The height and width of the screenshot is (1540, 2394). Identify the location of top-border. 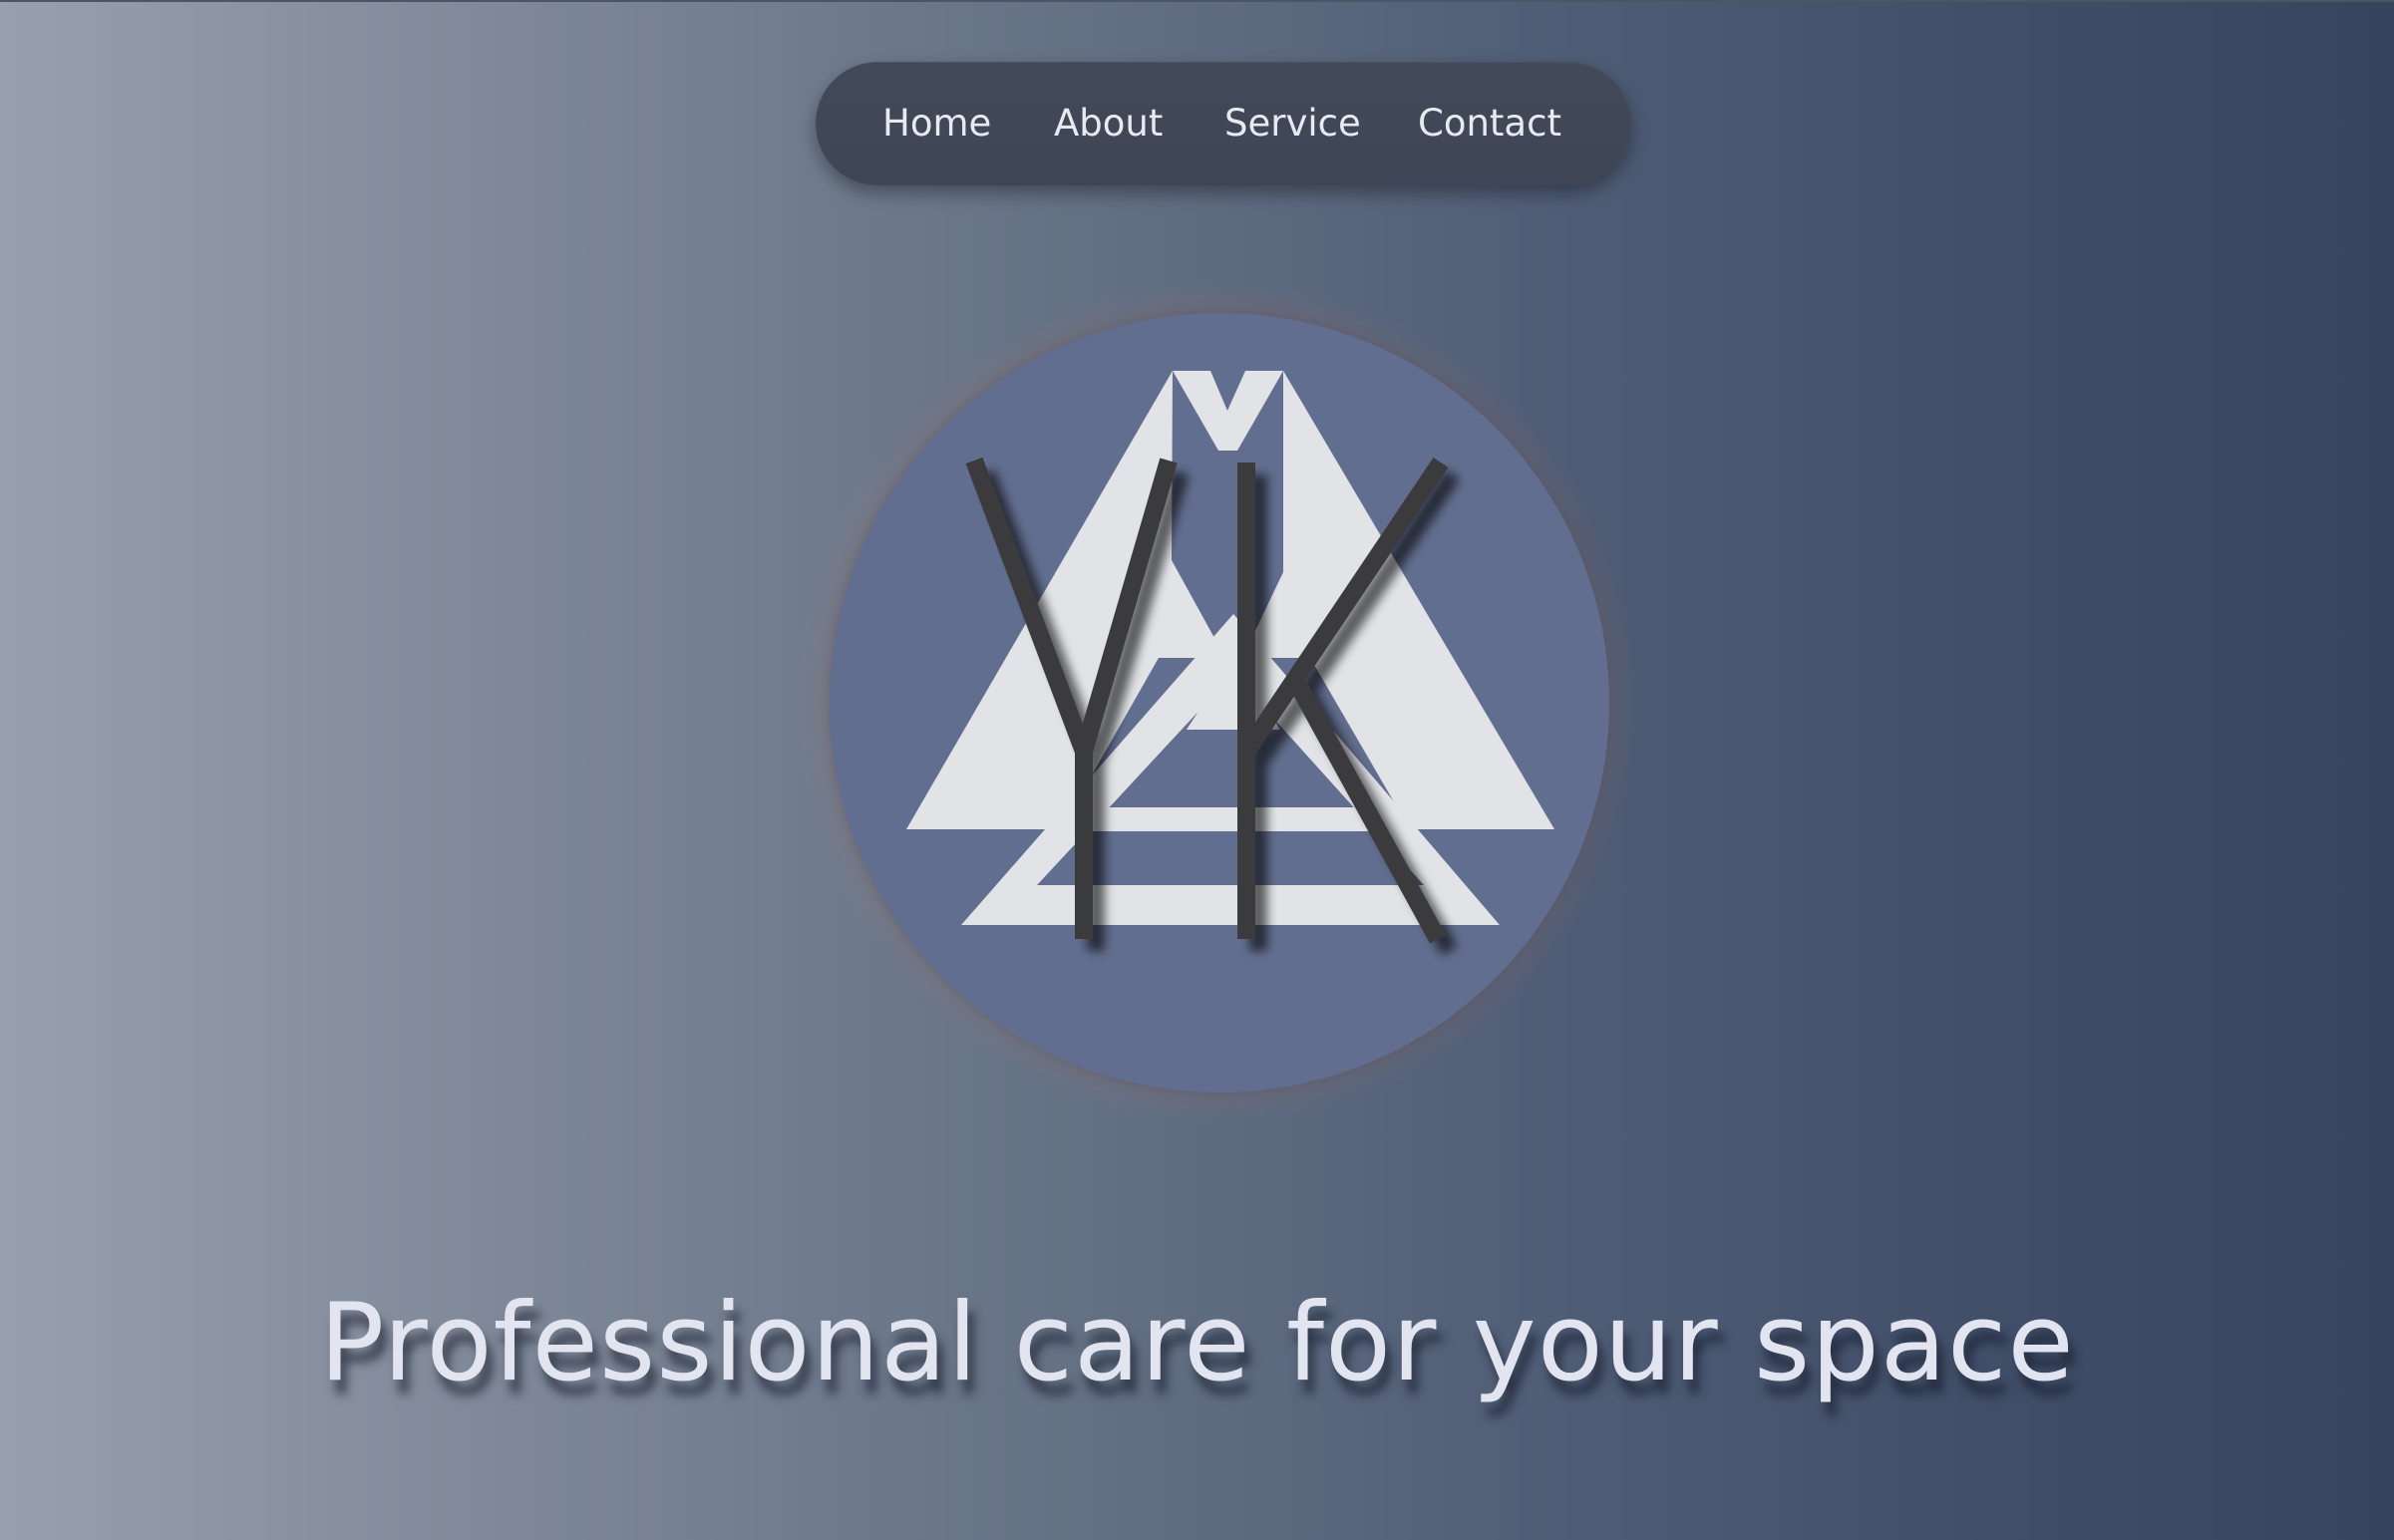
(1197, 1).